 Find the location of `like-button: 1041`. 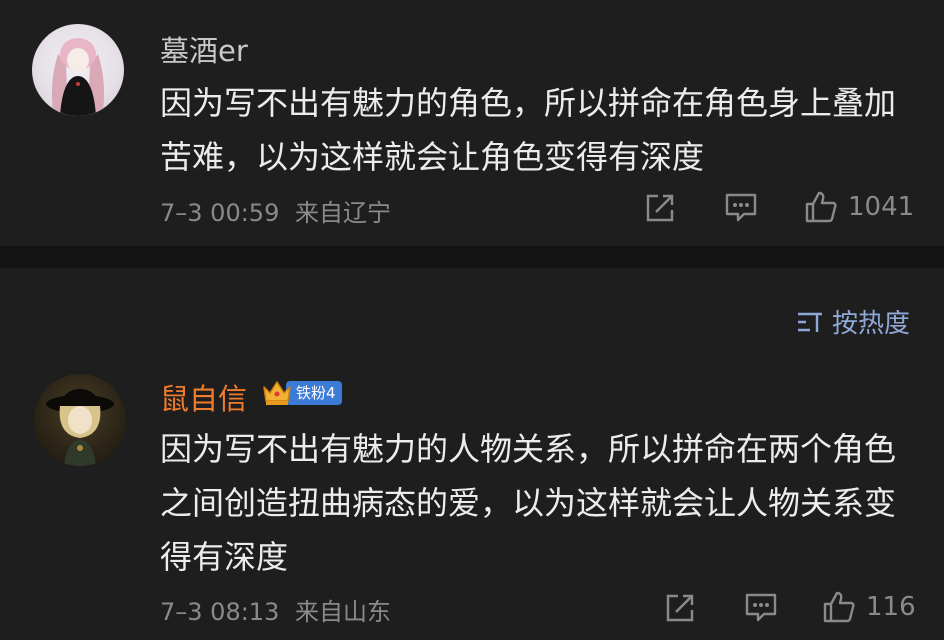

like-button: 1041 is located at coordinates (859, 207).